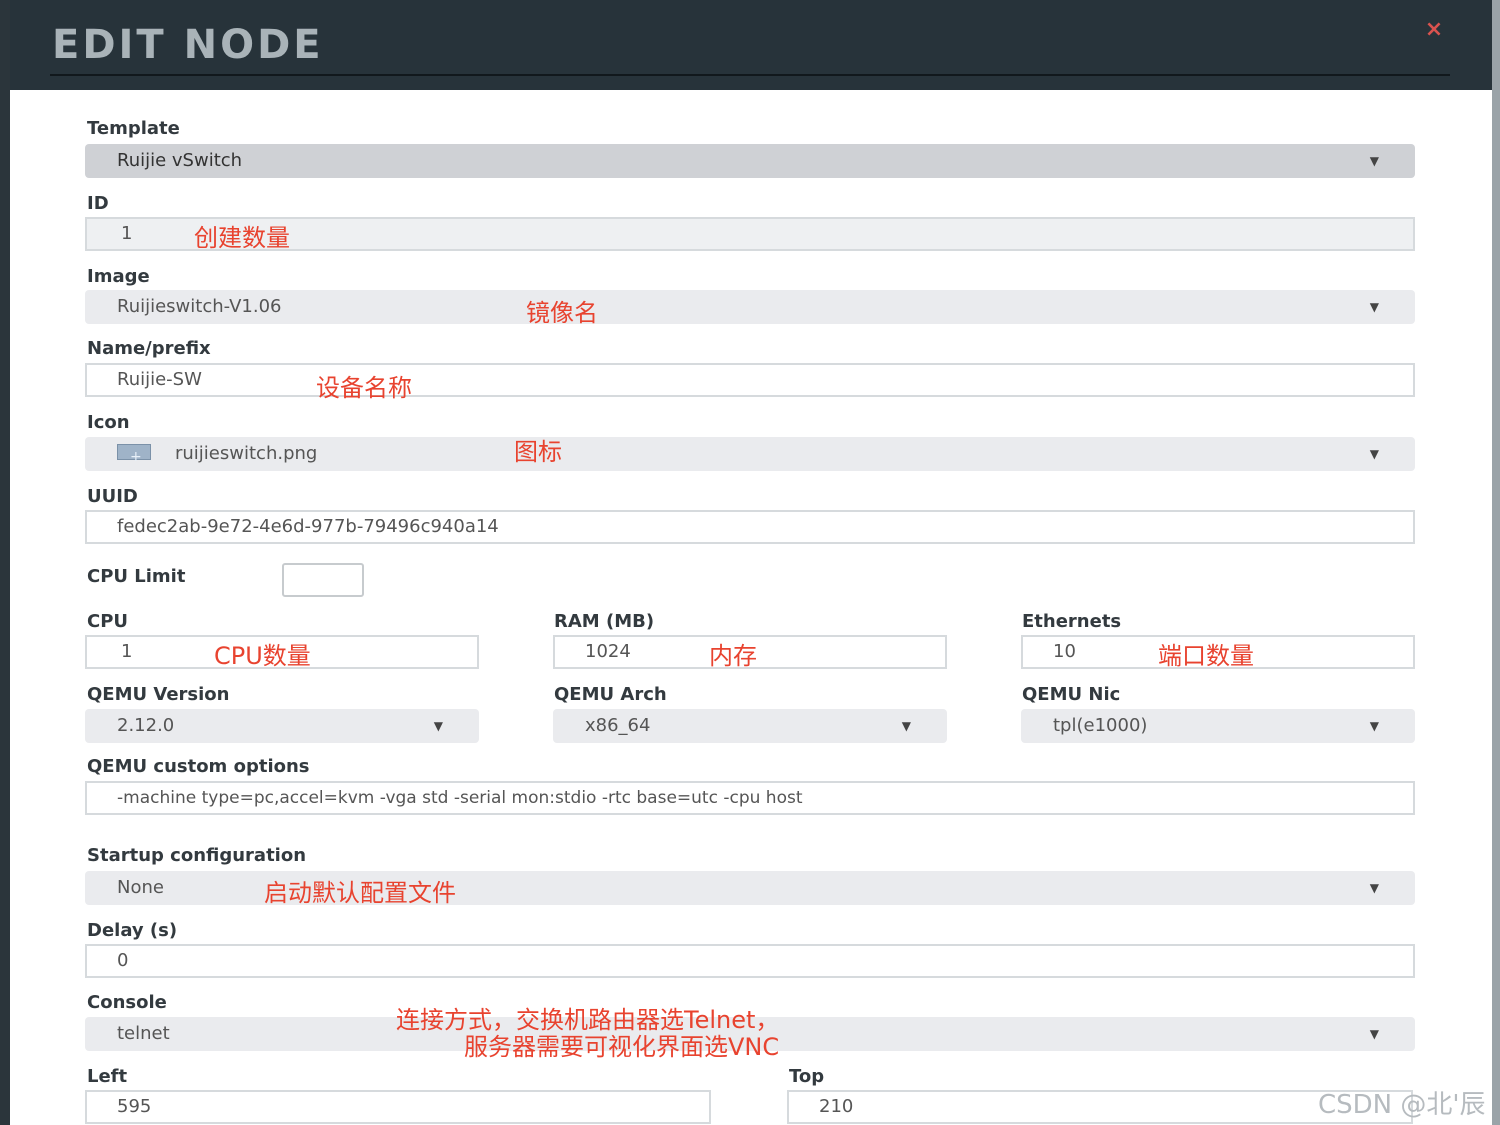 The height and width of the screenshot is (1125, 1500). What do you see at coordinates (132, 930) in the screenshot?
I see `delay-label: Delay (s)` at bounding box center [132, 930].